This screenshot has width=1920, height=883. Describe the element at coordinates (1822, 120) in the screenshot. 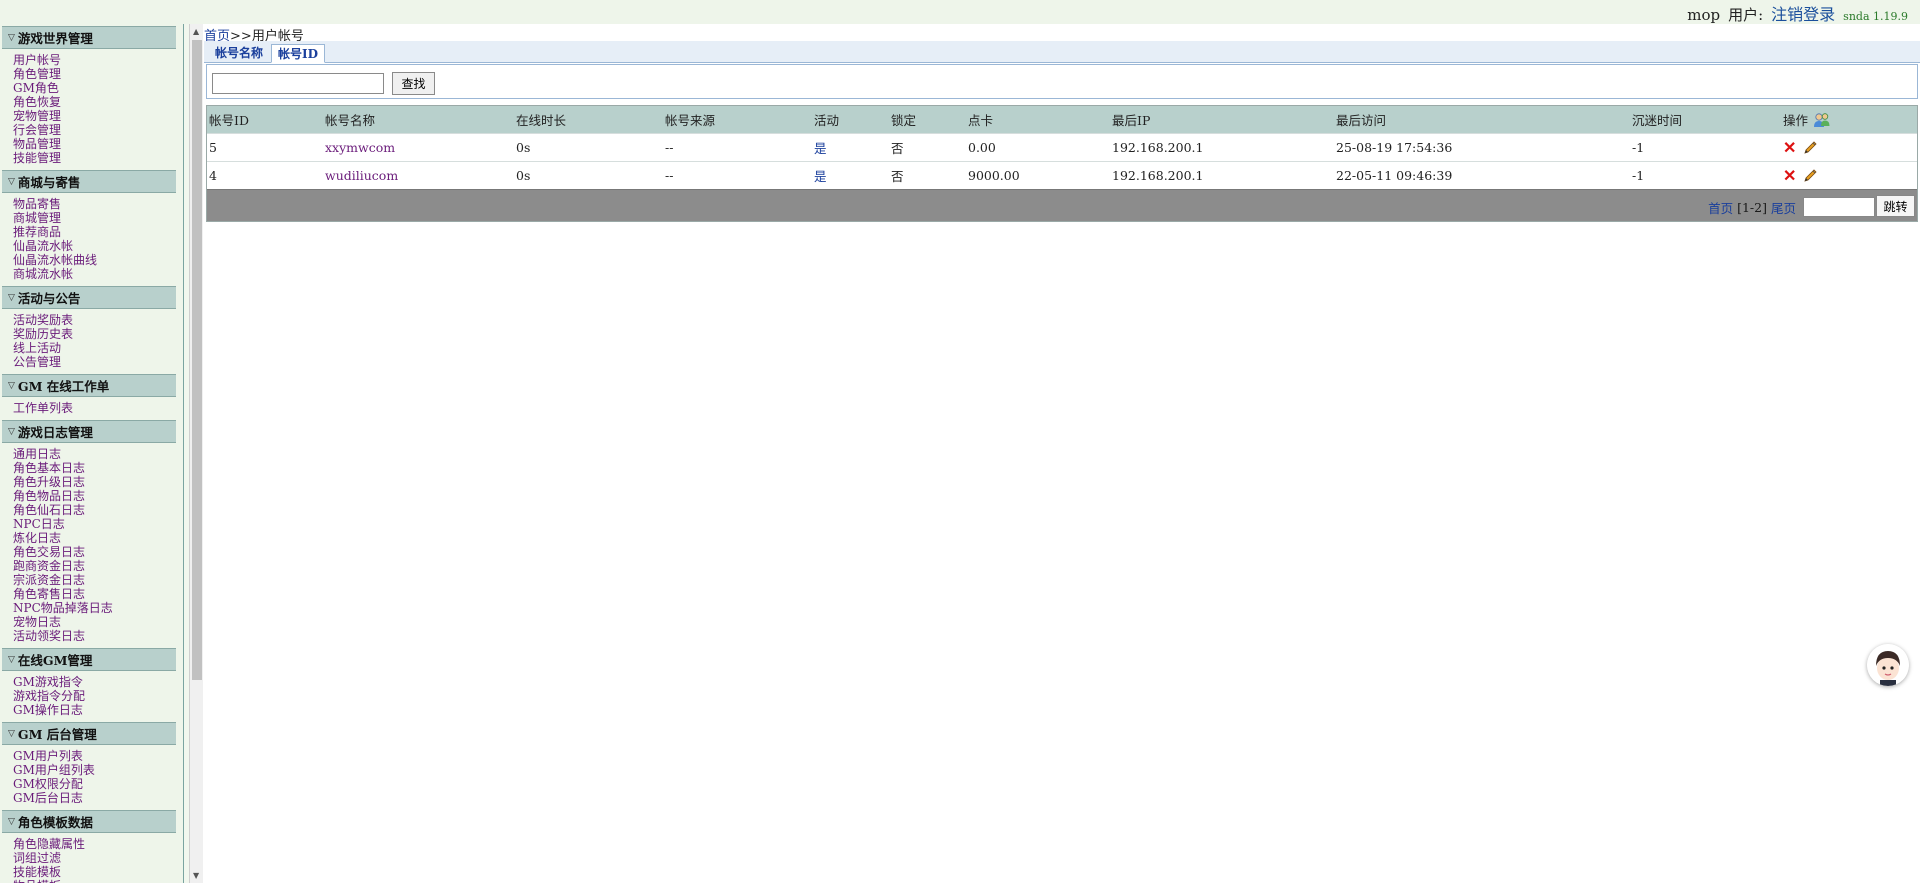

I see `add-user-icon` at that location.